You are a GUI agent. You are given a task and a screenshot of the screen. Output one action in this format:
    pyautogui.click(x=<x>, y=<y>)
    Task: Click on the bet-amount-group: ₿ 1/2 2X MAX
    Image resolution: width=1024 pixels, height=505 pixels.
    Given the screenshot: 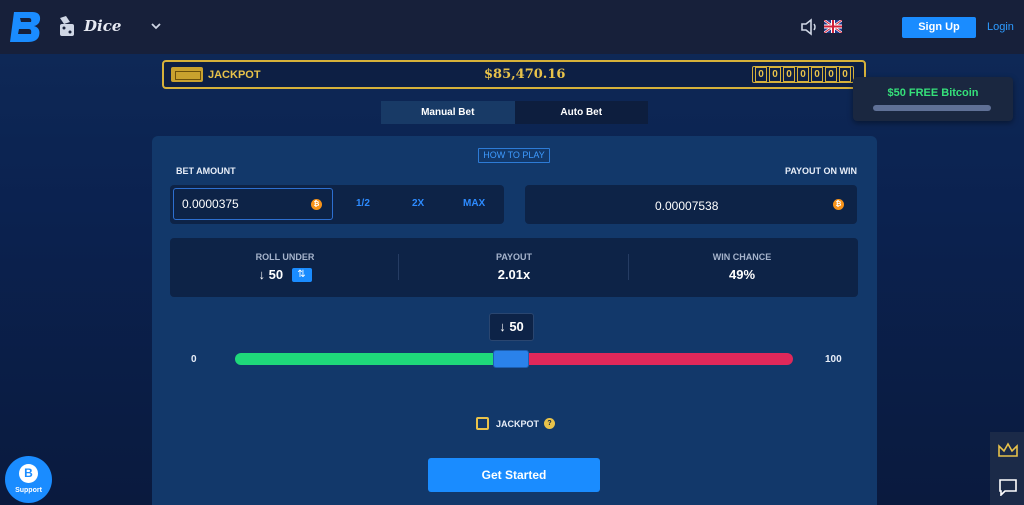 What is the action you would take?
    pyautogui.click(x=337, y=204)
    